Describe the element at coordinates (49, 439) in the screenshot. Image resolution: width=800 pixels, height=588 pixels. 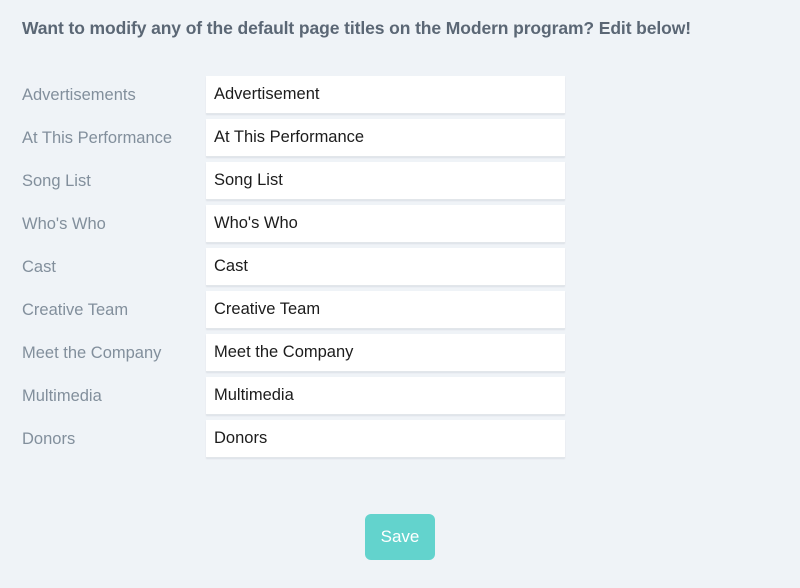
I see `row-label-donors: Donors` at that location.